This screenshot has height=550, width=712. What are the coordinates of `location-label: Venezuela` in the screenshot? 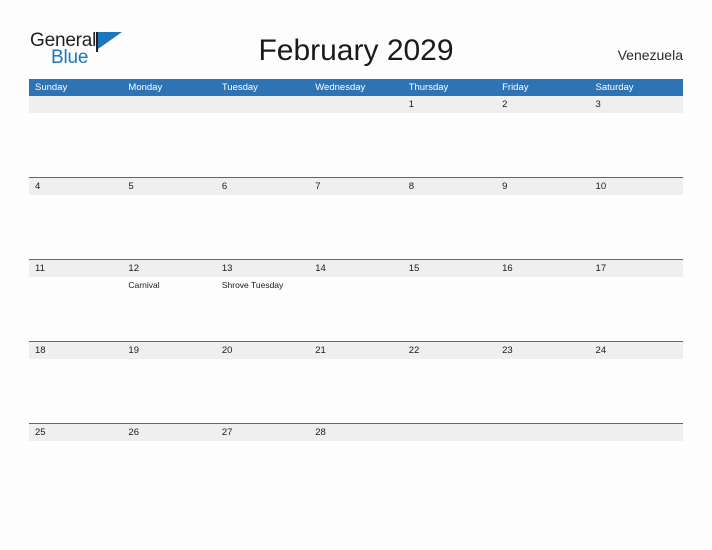 It's located at (650, 55).